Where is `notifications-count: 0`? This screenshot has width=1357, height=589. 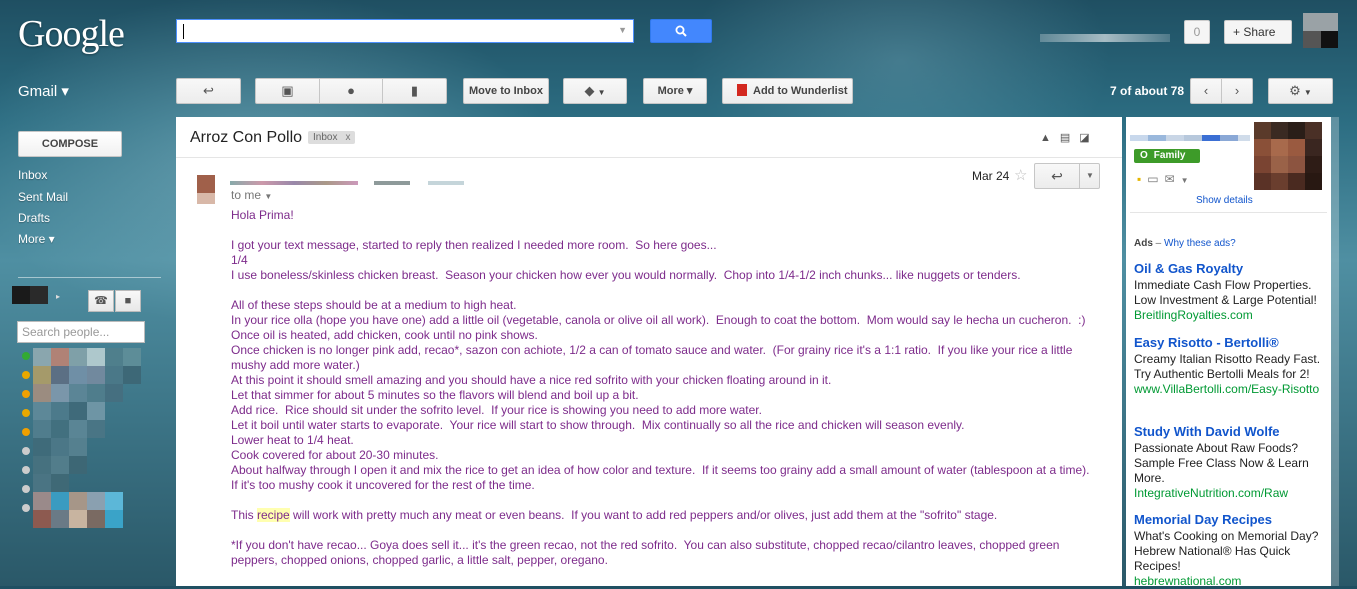
notifications-count: 0 is located at coordinates (1197, 32).